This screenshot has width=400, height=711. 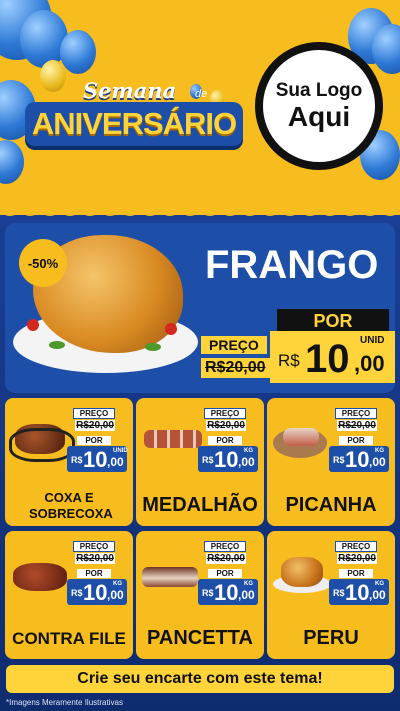 I want to click on discount-badge: -50%, so click(x=43, y=263).